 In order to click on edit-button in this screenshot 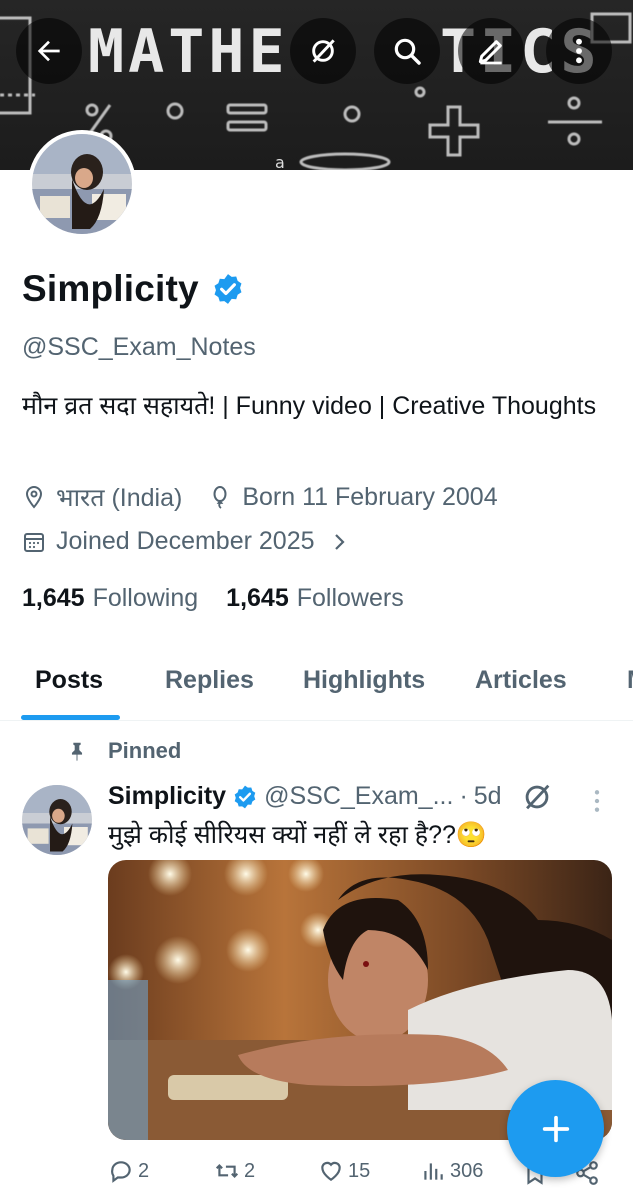, I will do `click(491, 51)`.